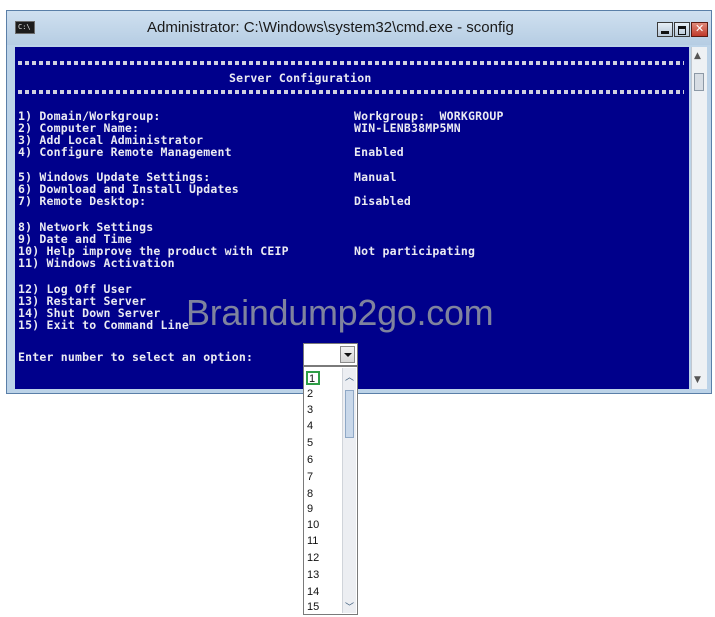 This screenshot has height=617, width=715. What do you see at coordinates (313, 607) in the screenshot?
I see `list-item: 15` at bounding box center [313, 607].